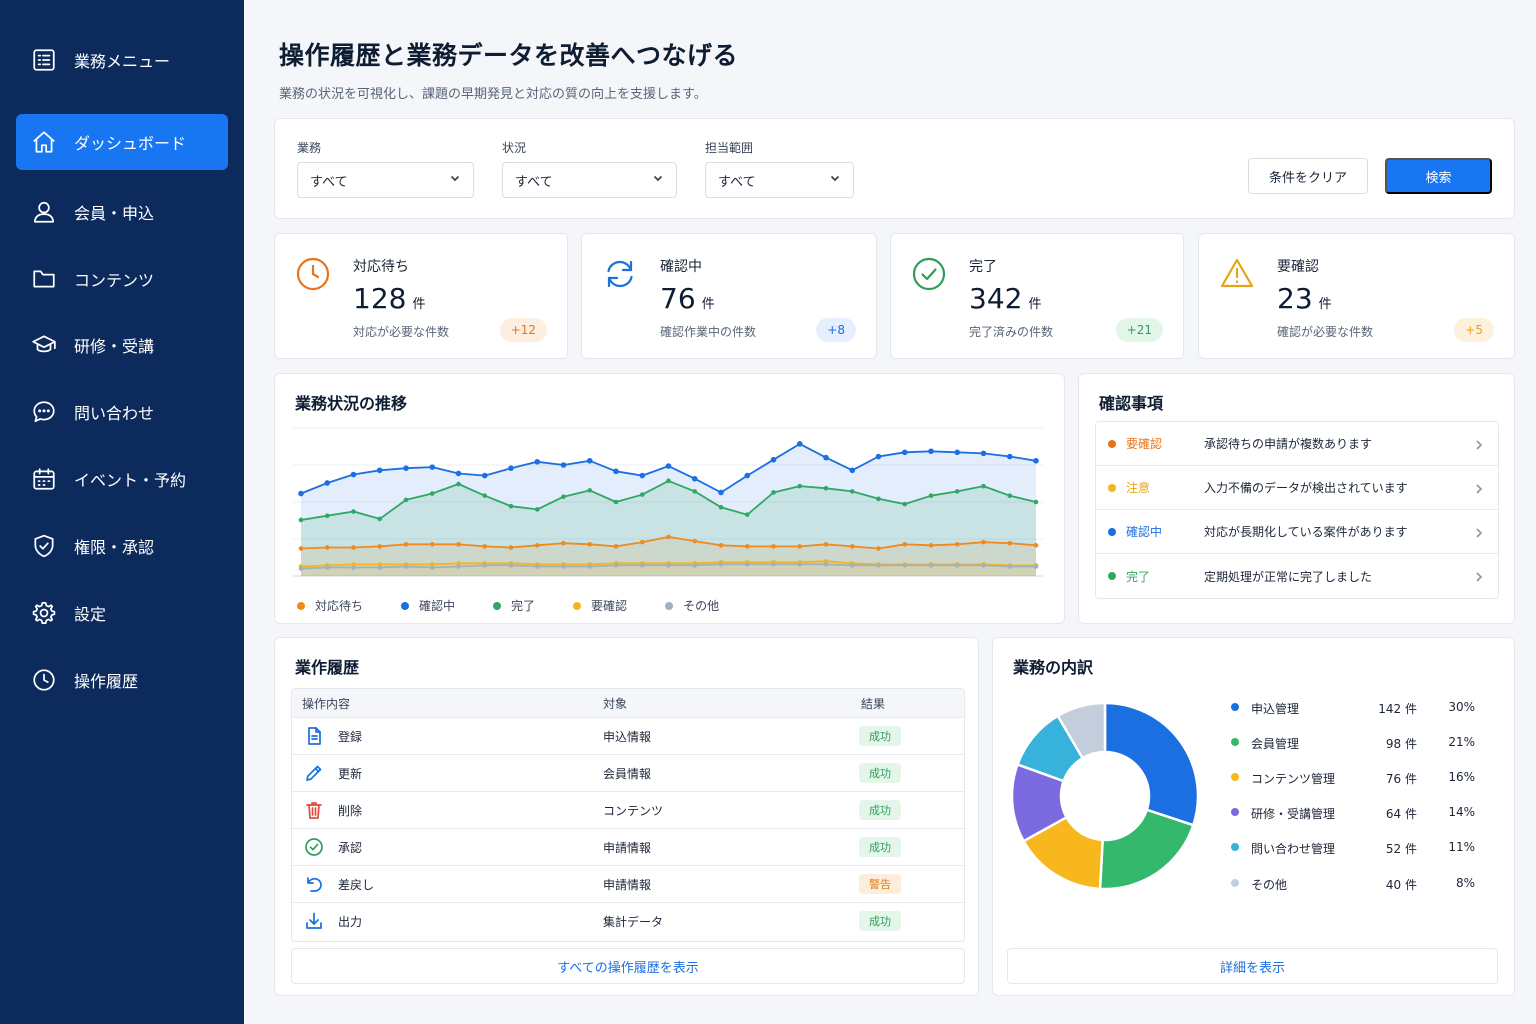 The height and width of the screenshot is (1024, 1536). I want to click on kpi-value: 342 件, so click(1005, 298).